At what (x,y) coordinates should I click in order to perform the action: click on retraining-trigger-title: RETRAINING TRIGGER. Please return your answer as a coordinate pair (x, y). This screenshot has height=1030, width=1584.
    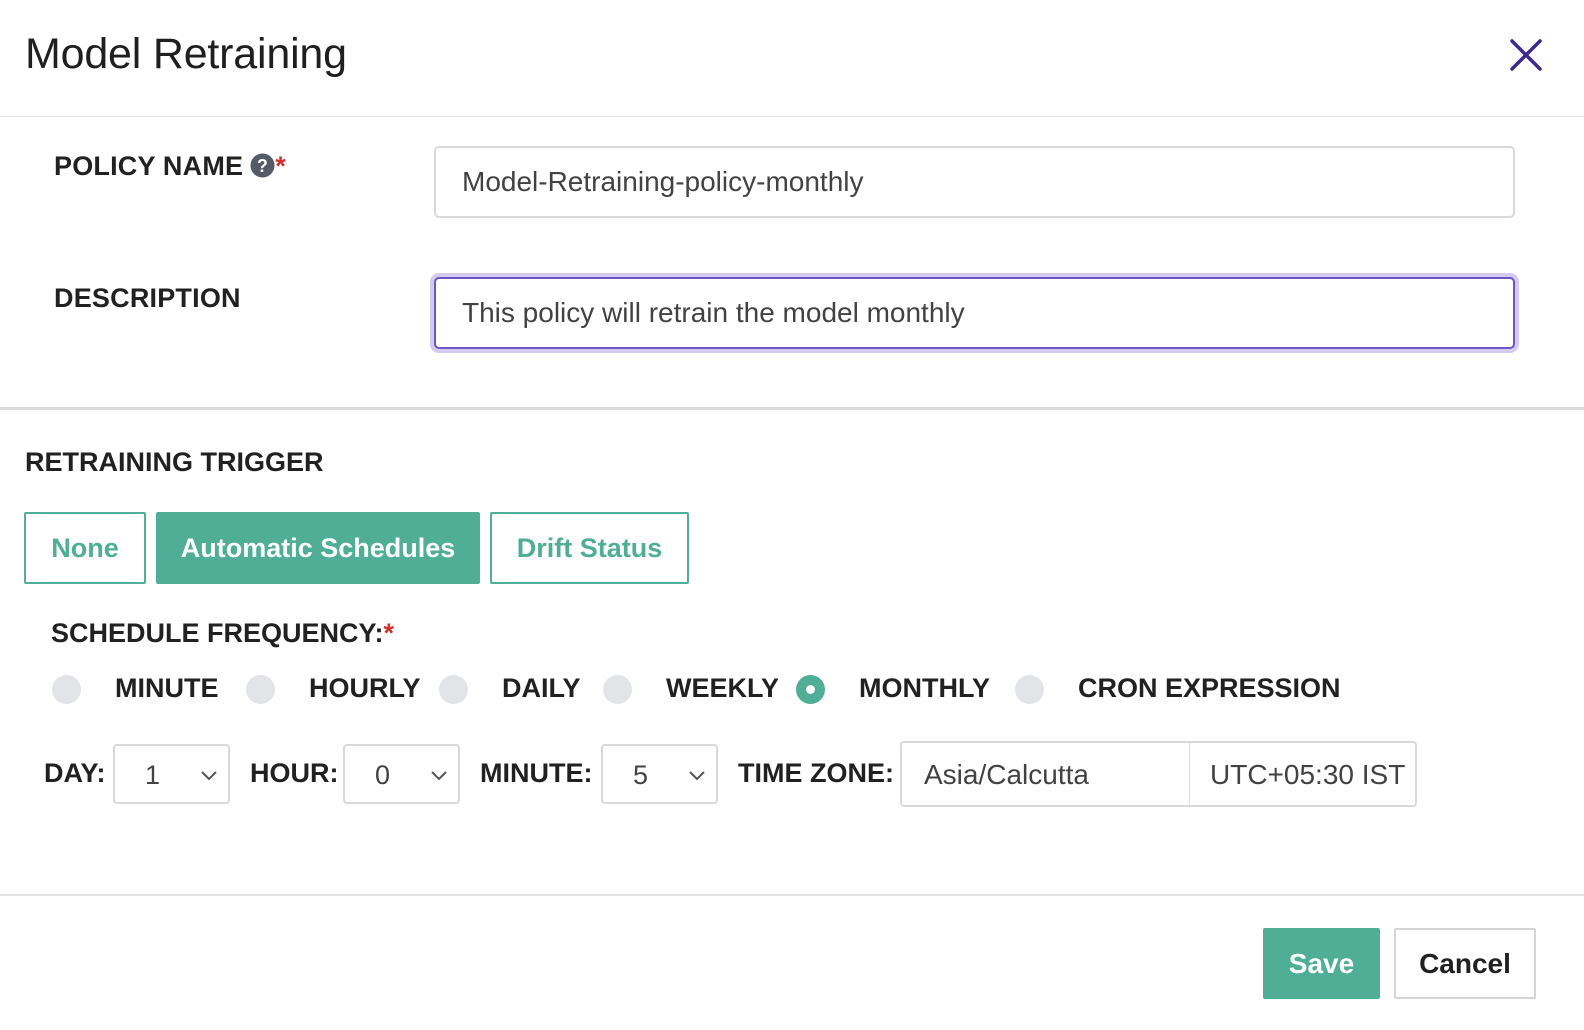
    Looking at the image, I should click on (174, 462).